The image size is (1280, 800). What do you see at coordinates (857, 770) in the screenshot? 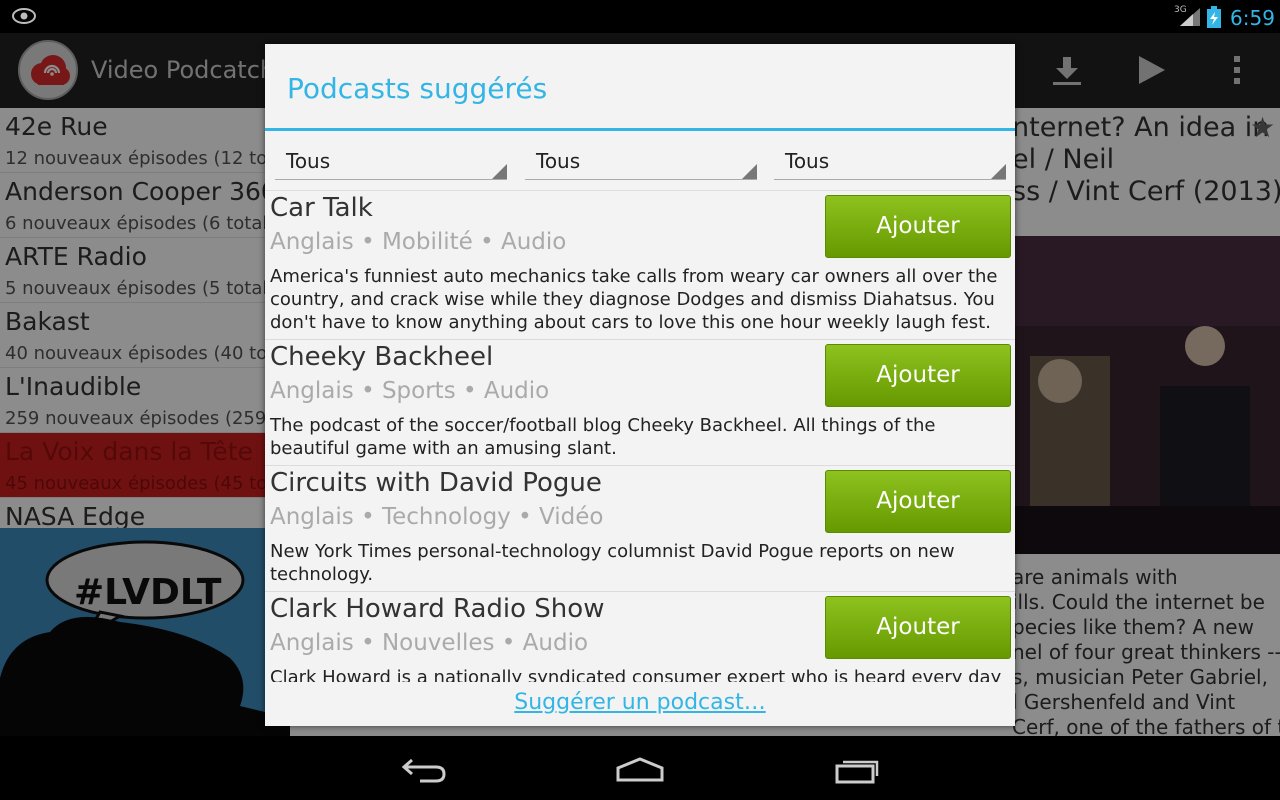
I see `recent-apps-icon` at bounding box center [857, 770].